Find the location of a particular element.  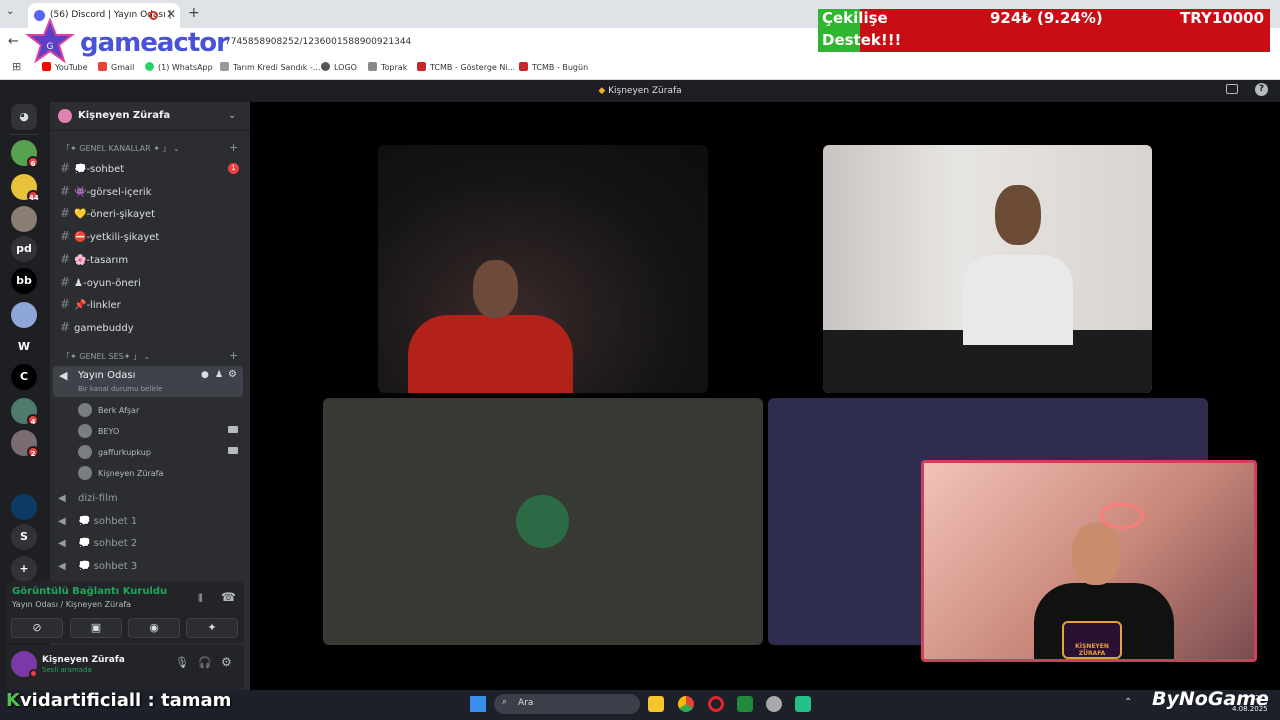

text-channel-name: ⛔-yetkili-şikayet is located at coordinates (117, 238).